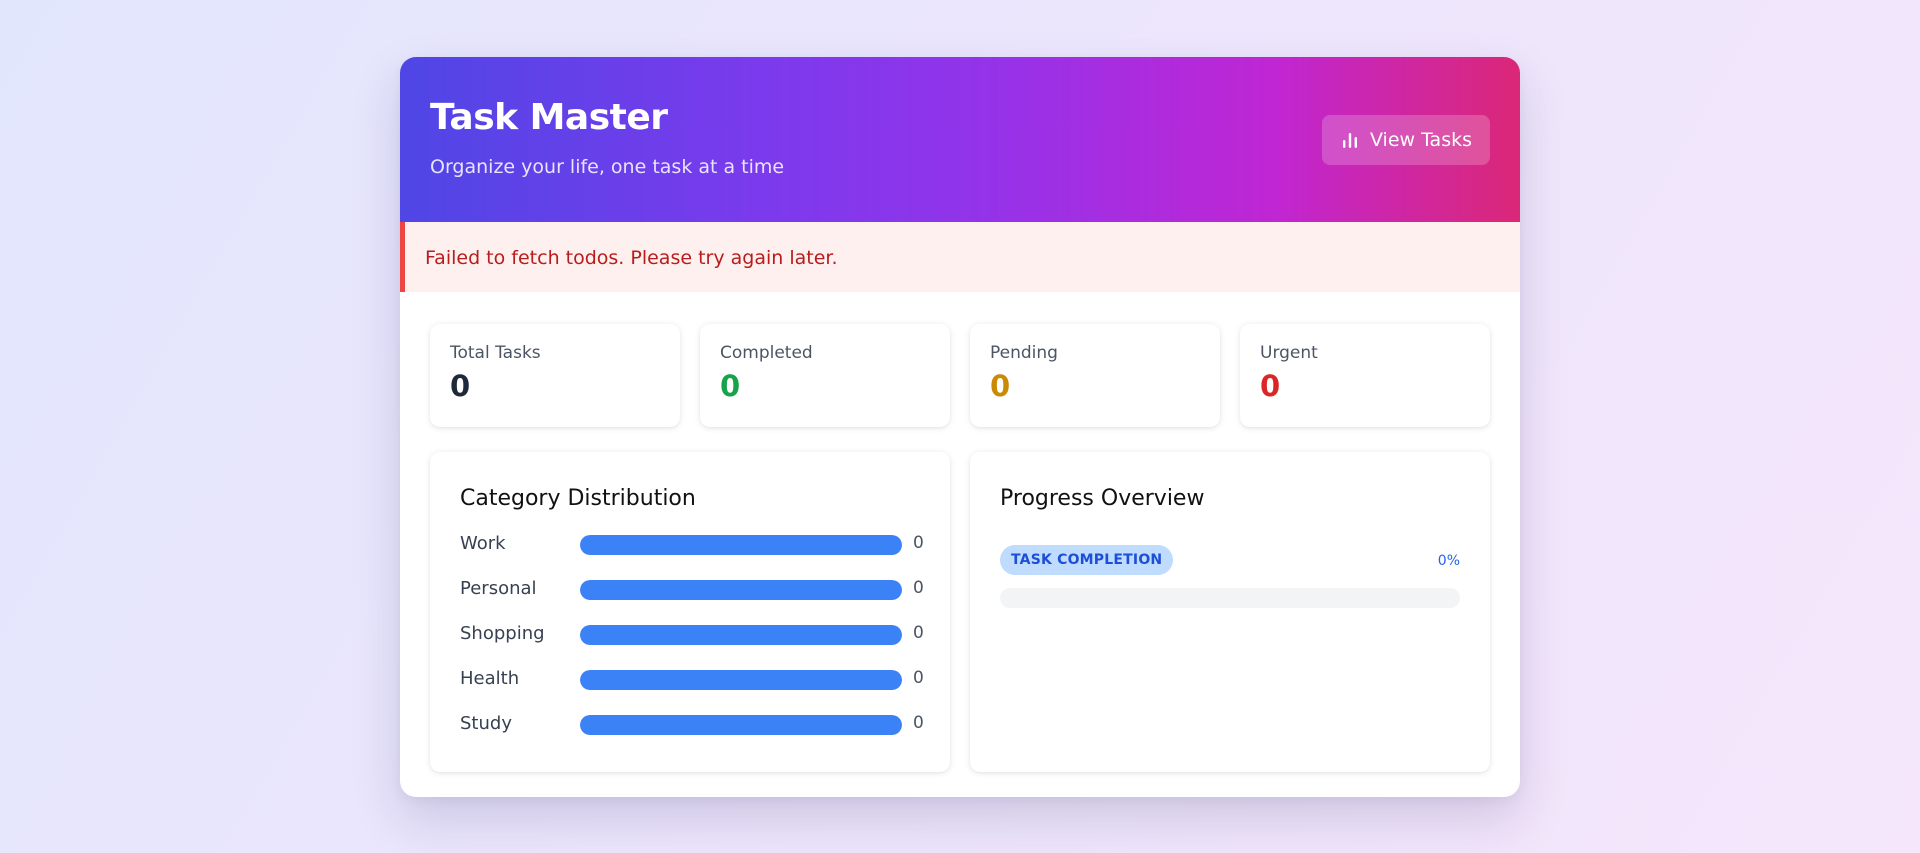 The image size is (1920, 853). Describe the element at coordinates (1230, 598) in the screenshot. I see `progress-track` at that location.